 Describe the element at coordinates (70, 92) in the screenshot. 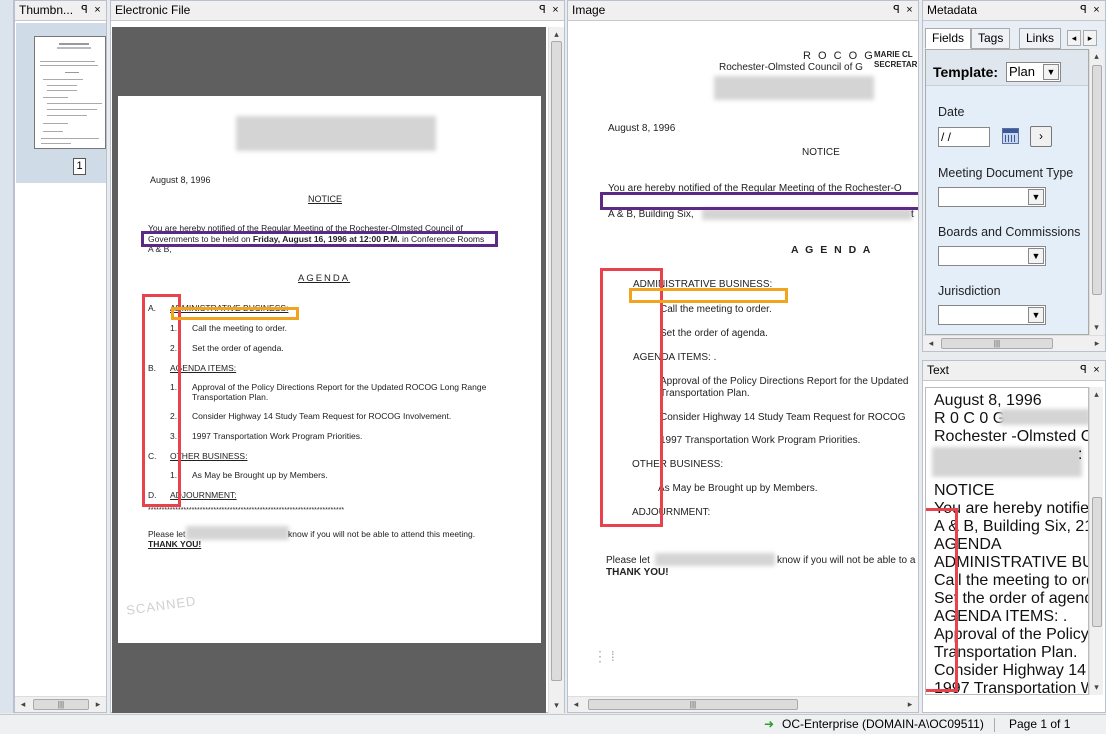

I see `page-thumbnail` at that location.